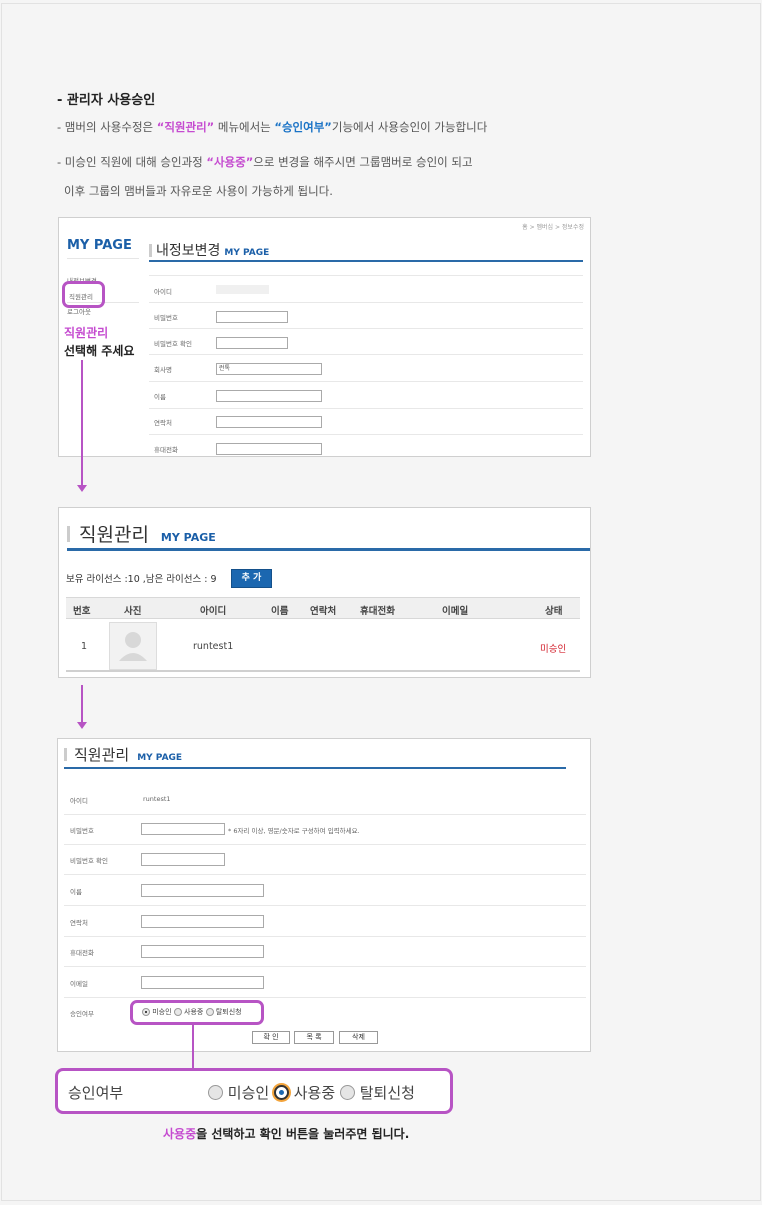 This screenshot has width=762, height=1205. I want to click on col-mobile: 휴대전화, so click(377, 611).